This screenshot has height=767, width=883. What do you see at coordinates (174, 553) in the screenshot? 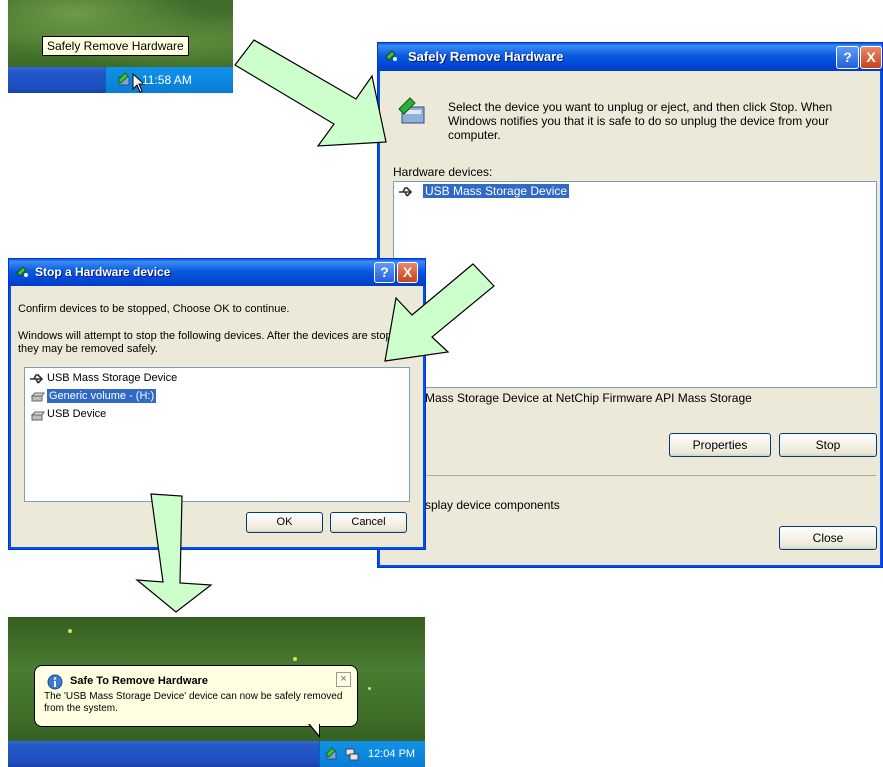
I see `arrow-stop-to-balloon` at bounding box center [174, 553].